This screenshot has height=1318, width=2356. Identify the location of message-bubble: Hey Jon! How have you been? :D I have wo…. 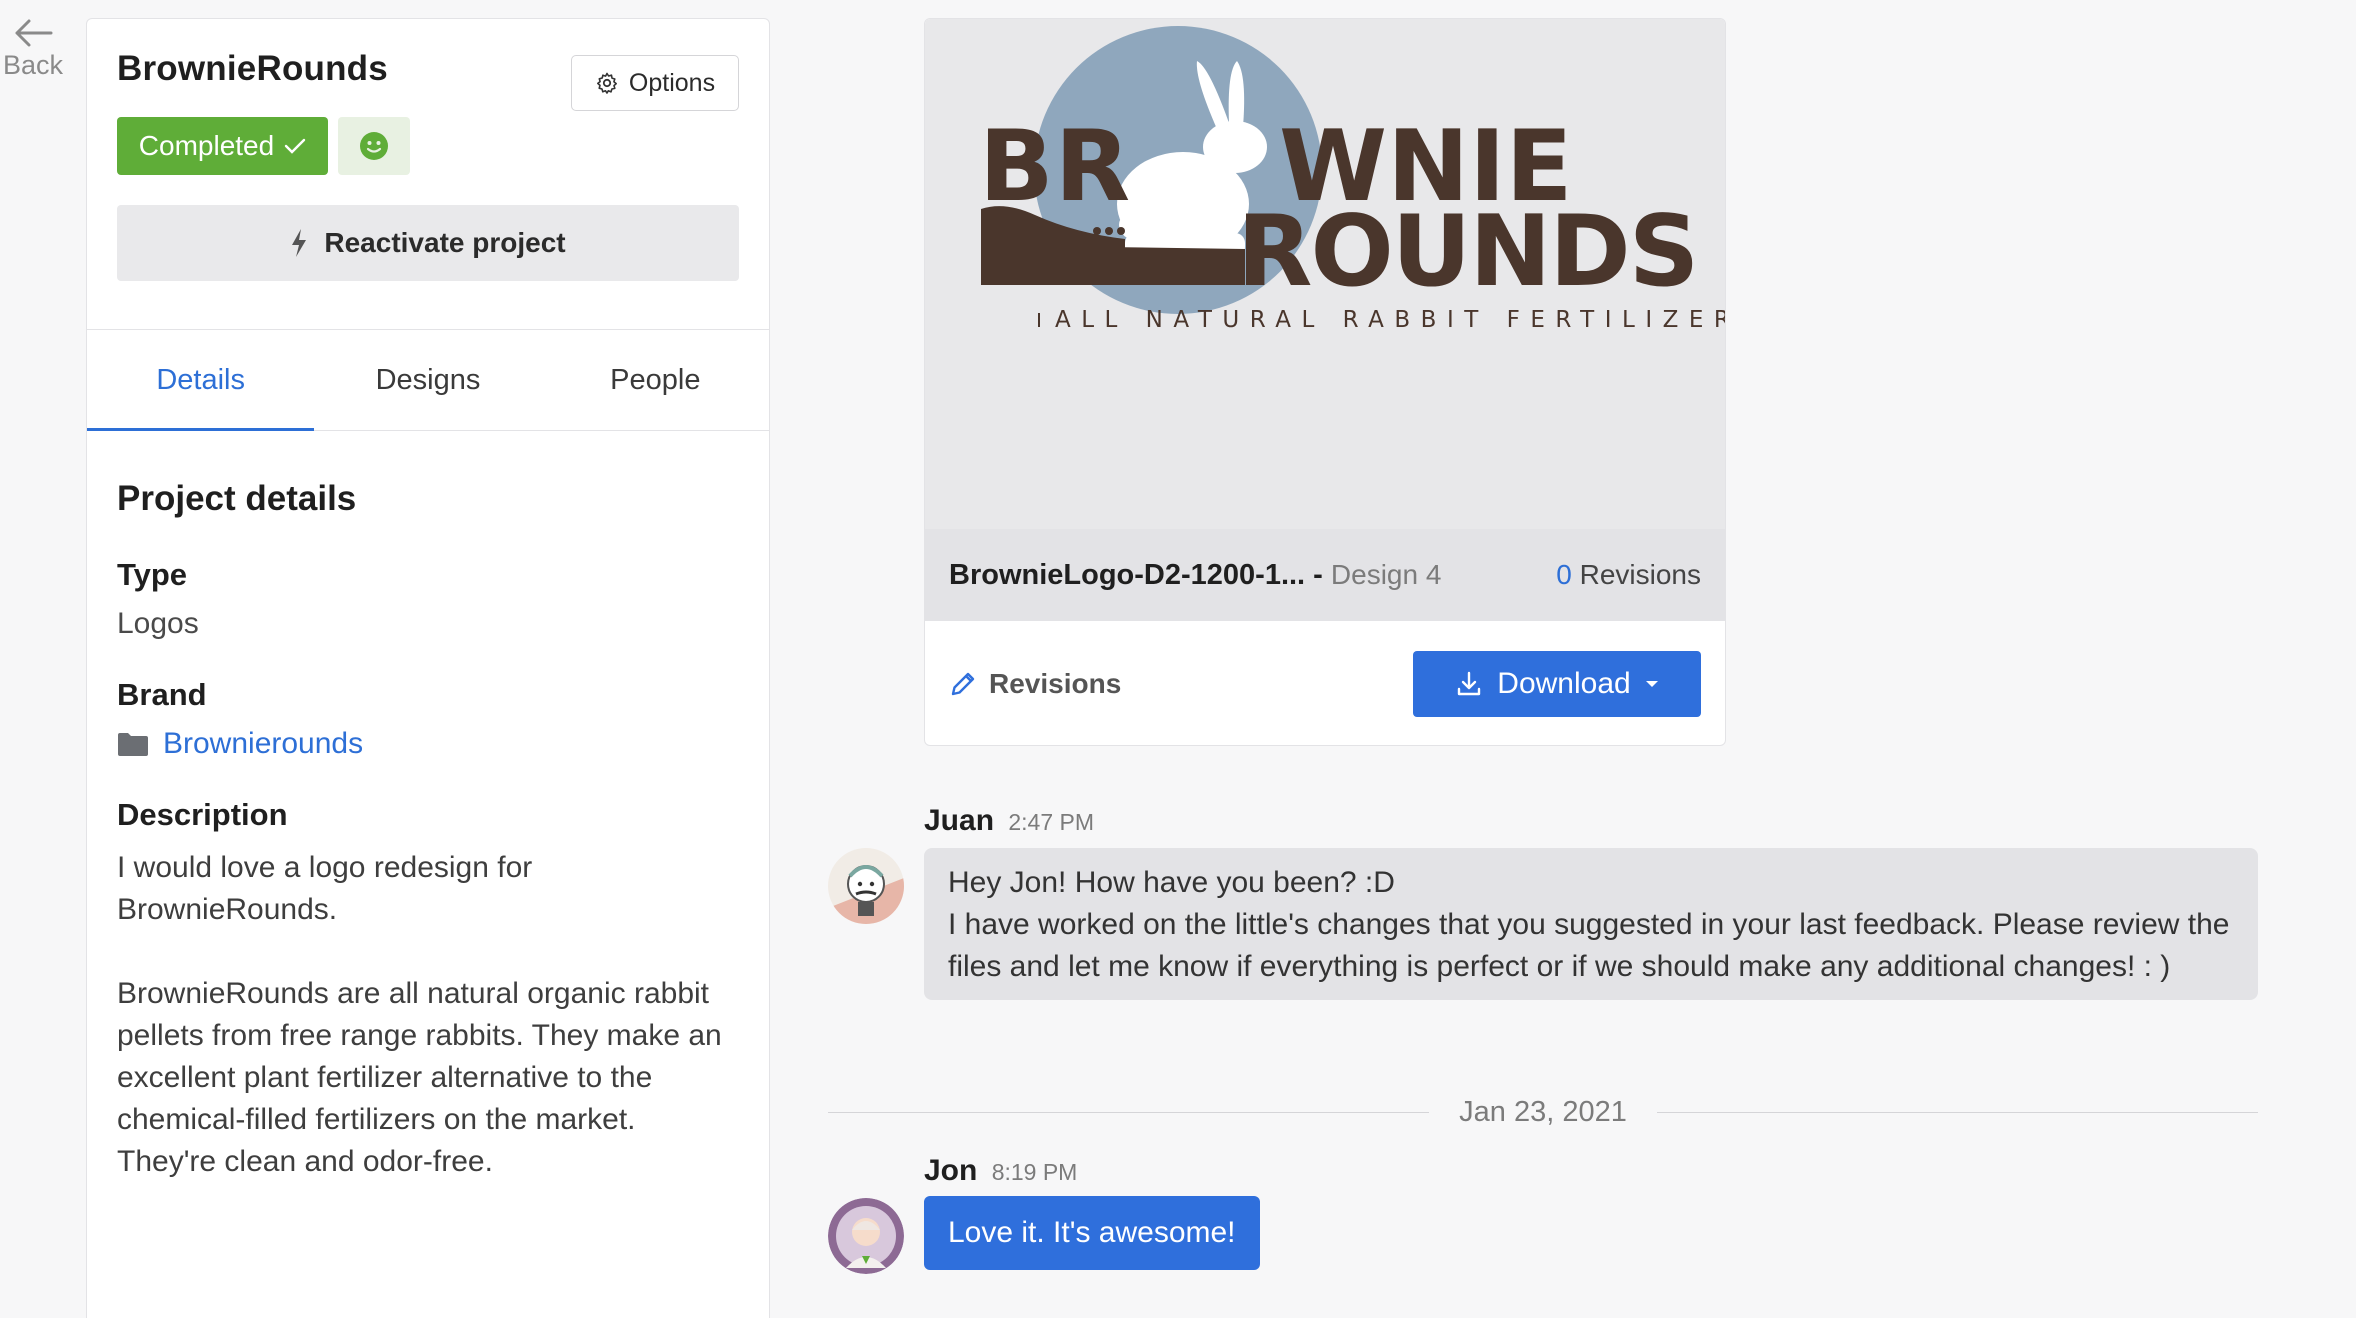
(1591, 924).